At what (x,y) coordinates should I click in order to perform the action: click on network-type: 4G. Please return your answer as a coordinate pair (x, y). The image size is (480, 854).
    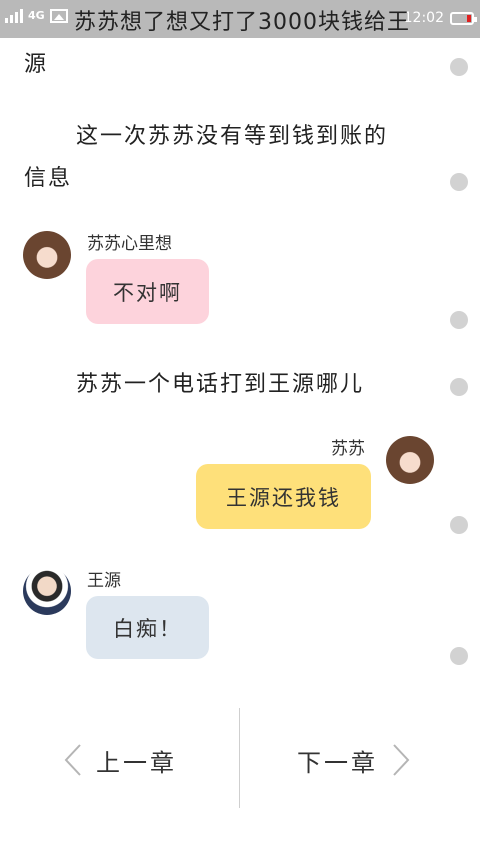
    Looking at the image, I should click on (36, 15).